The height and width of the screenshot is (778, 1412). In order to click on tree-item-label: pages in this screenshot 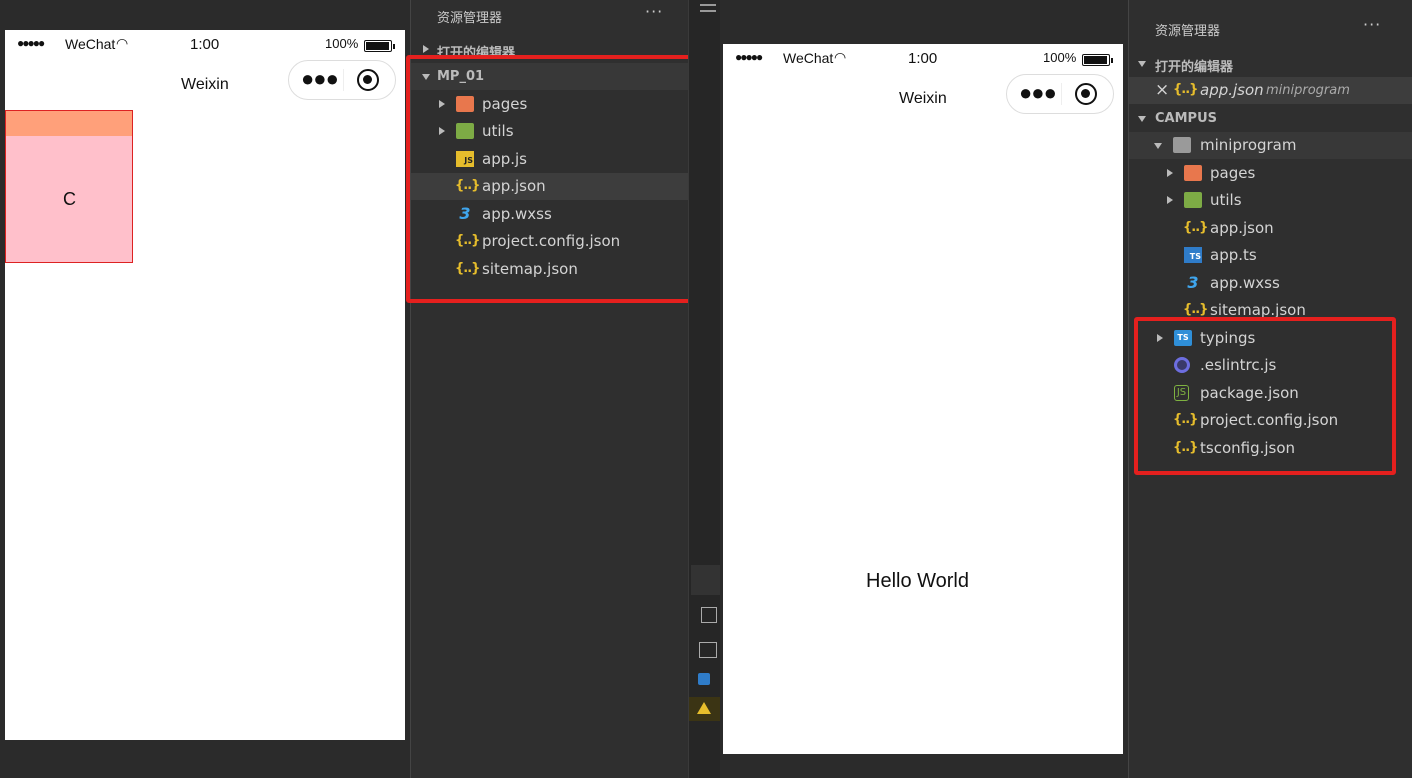, I will do `click(1233, 173)`.